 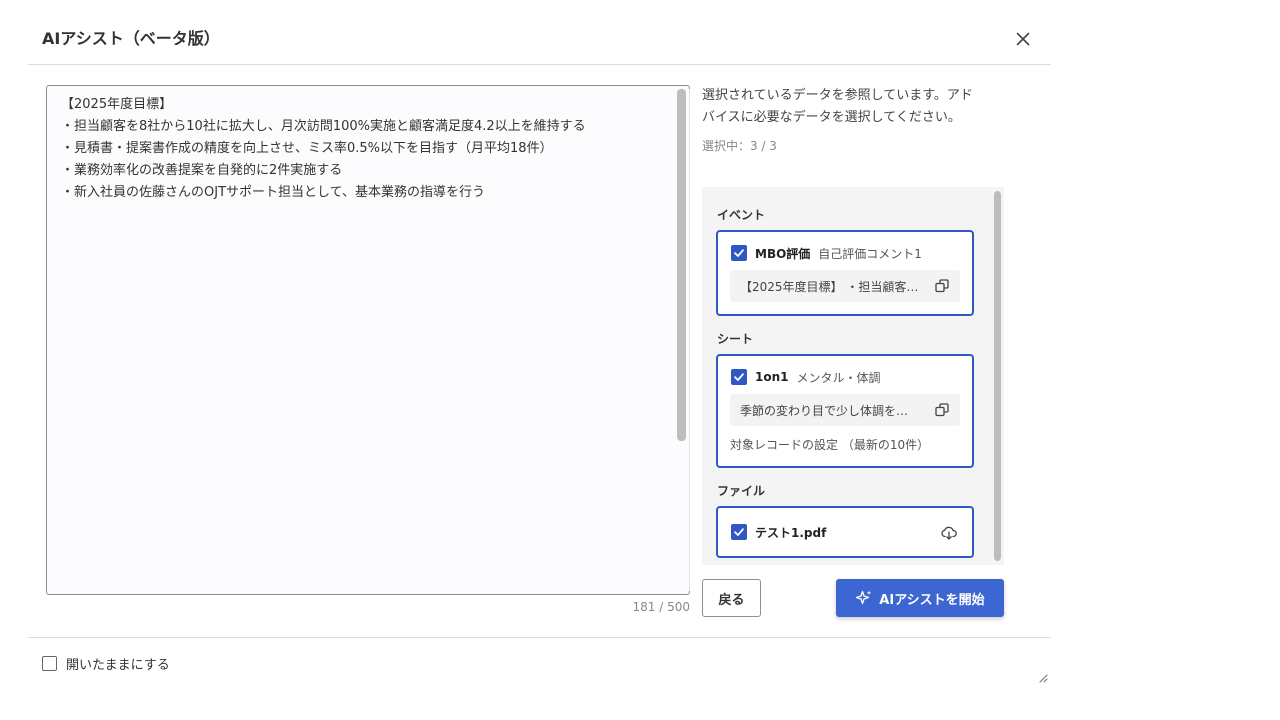 What do you see at coordinates (949, 533) in the screenshot?
I see `cloud-download-icon` at bounding box center [949, 533].